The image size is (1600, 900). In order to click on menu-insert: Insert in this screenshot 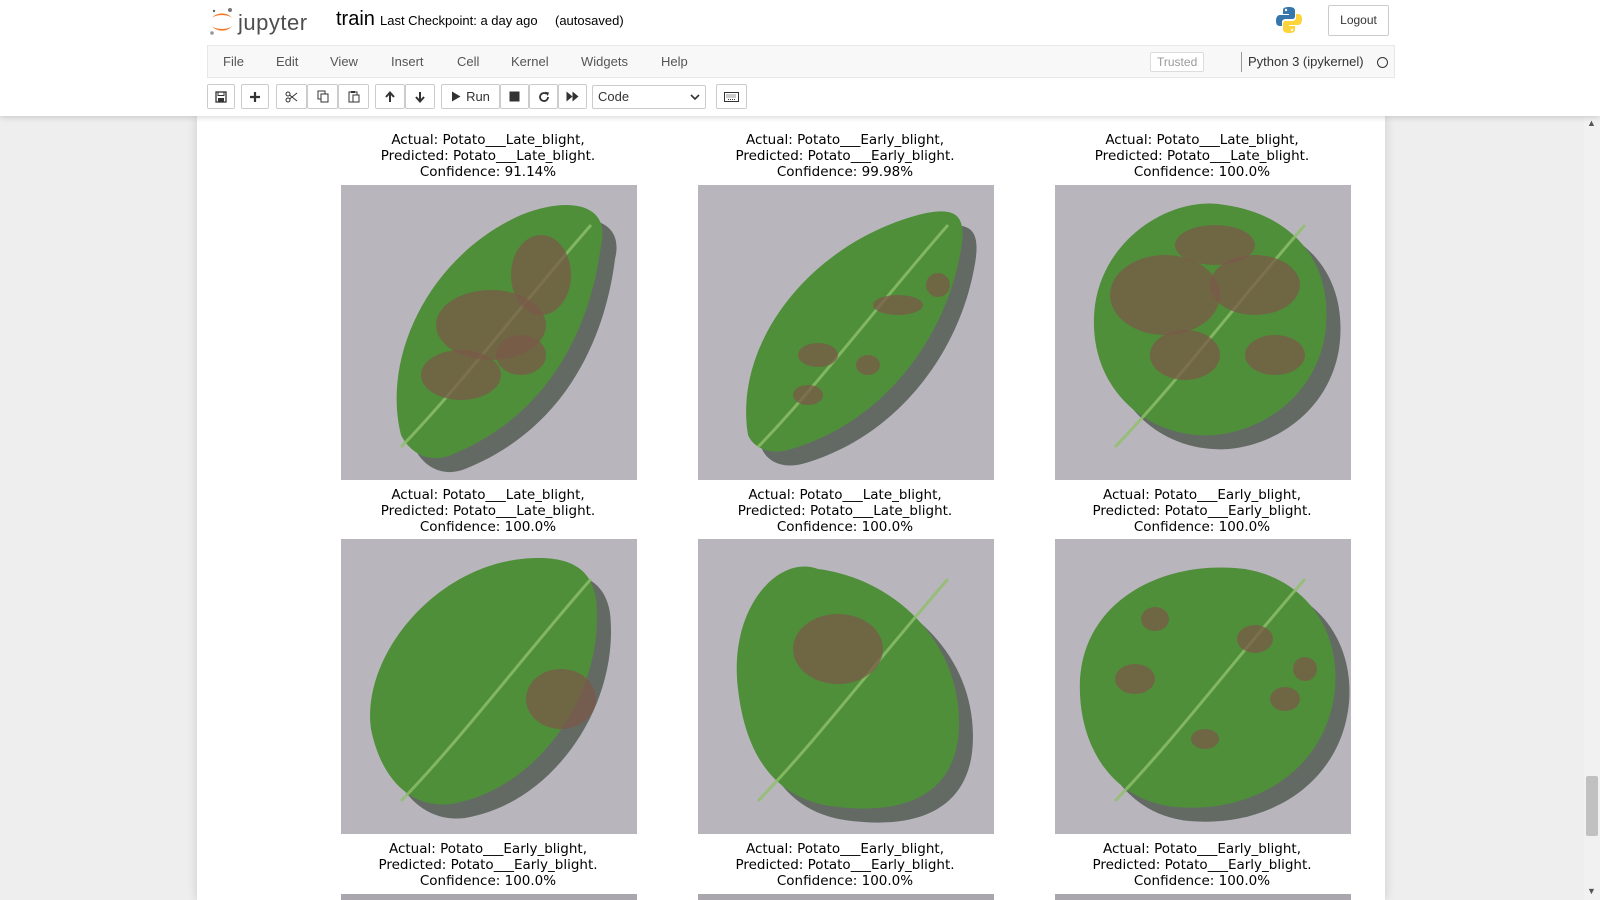, I will do `click(407, 61)`.